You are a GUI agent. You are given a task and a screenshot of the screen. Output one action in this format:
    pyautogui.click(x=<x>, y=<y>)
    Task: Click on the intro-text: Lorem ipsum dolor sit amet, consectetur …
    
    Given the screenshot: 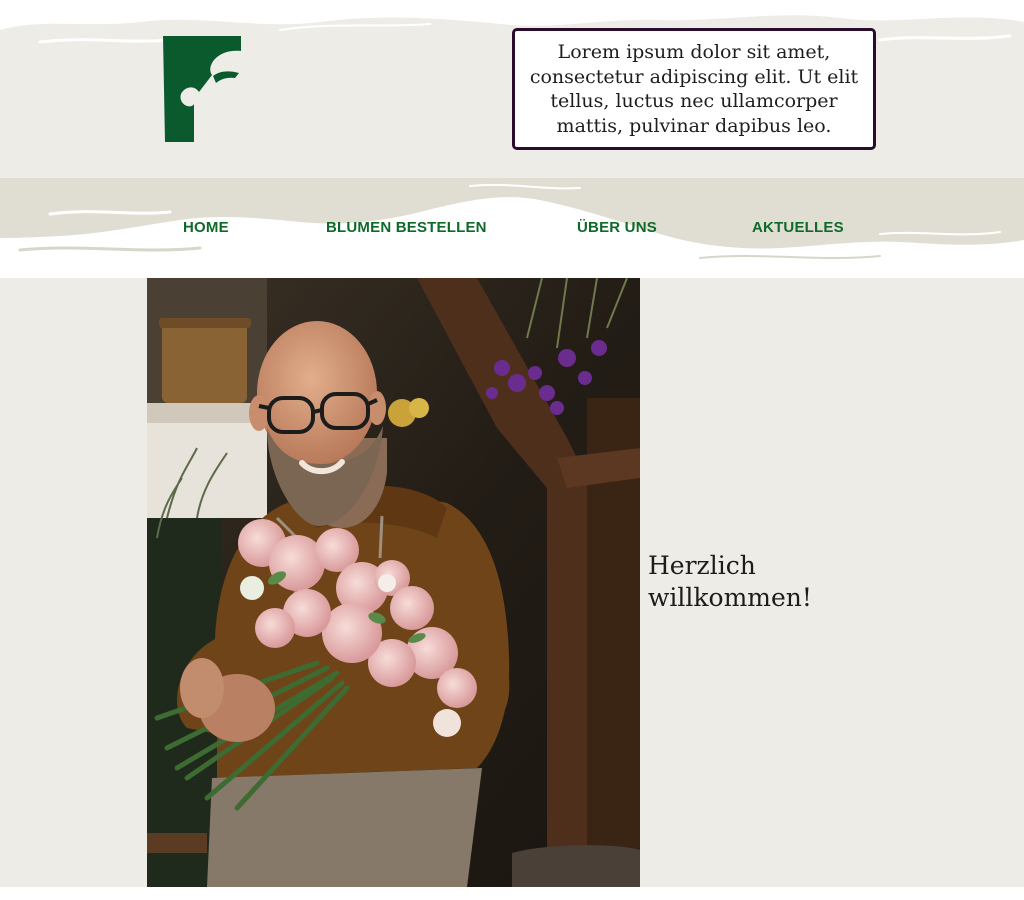 What is the action you would take?
    pyautogui.click(x=694, y=89)
    